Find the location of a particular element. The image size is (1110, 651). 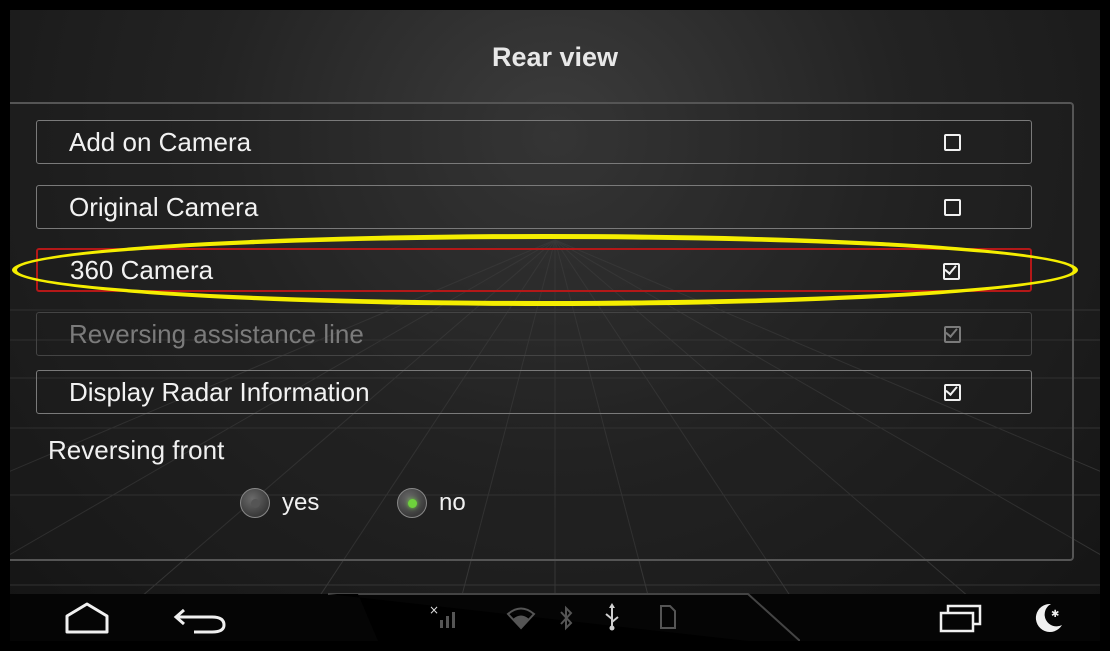

option-360-camera: 360 Camera is located at coordinates (534, 270).